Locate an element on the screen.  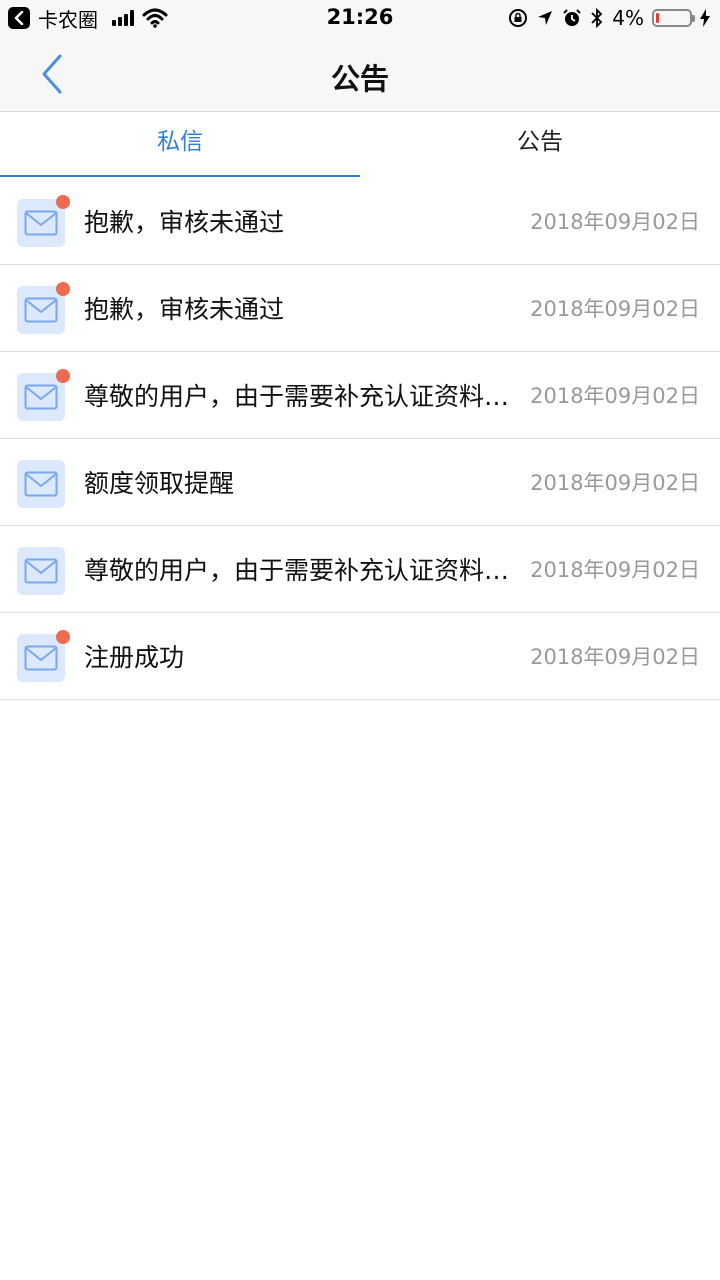
tab-bar: 私信 公告 is located at coordinates (360, 145).